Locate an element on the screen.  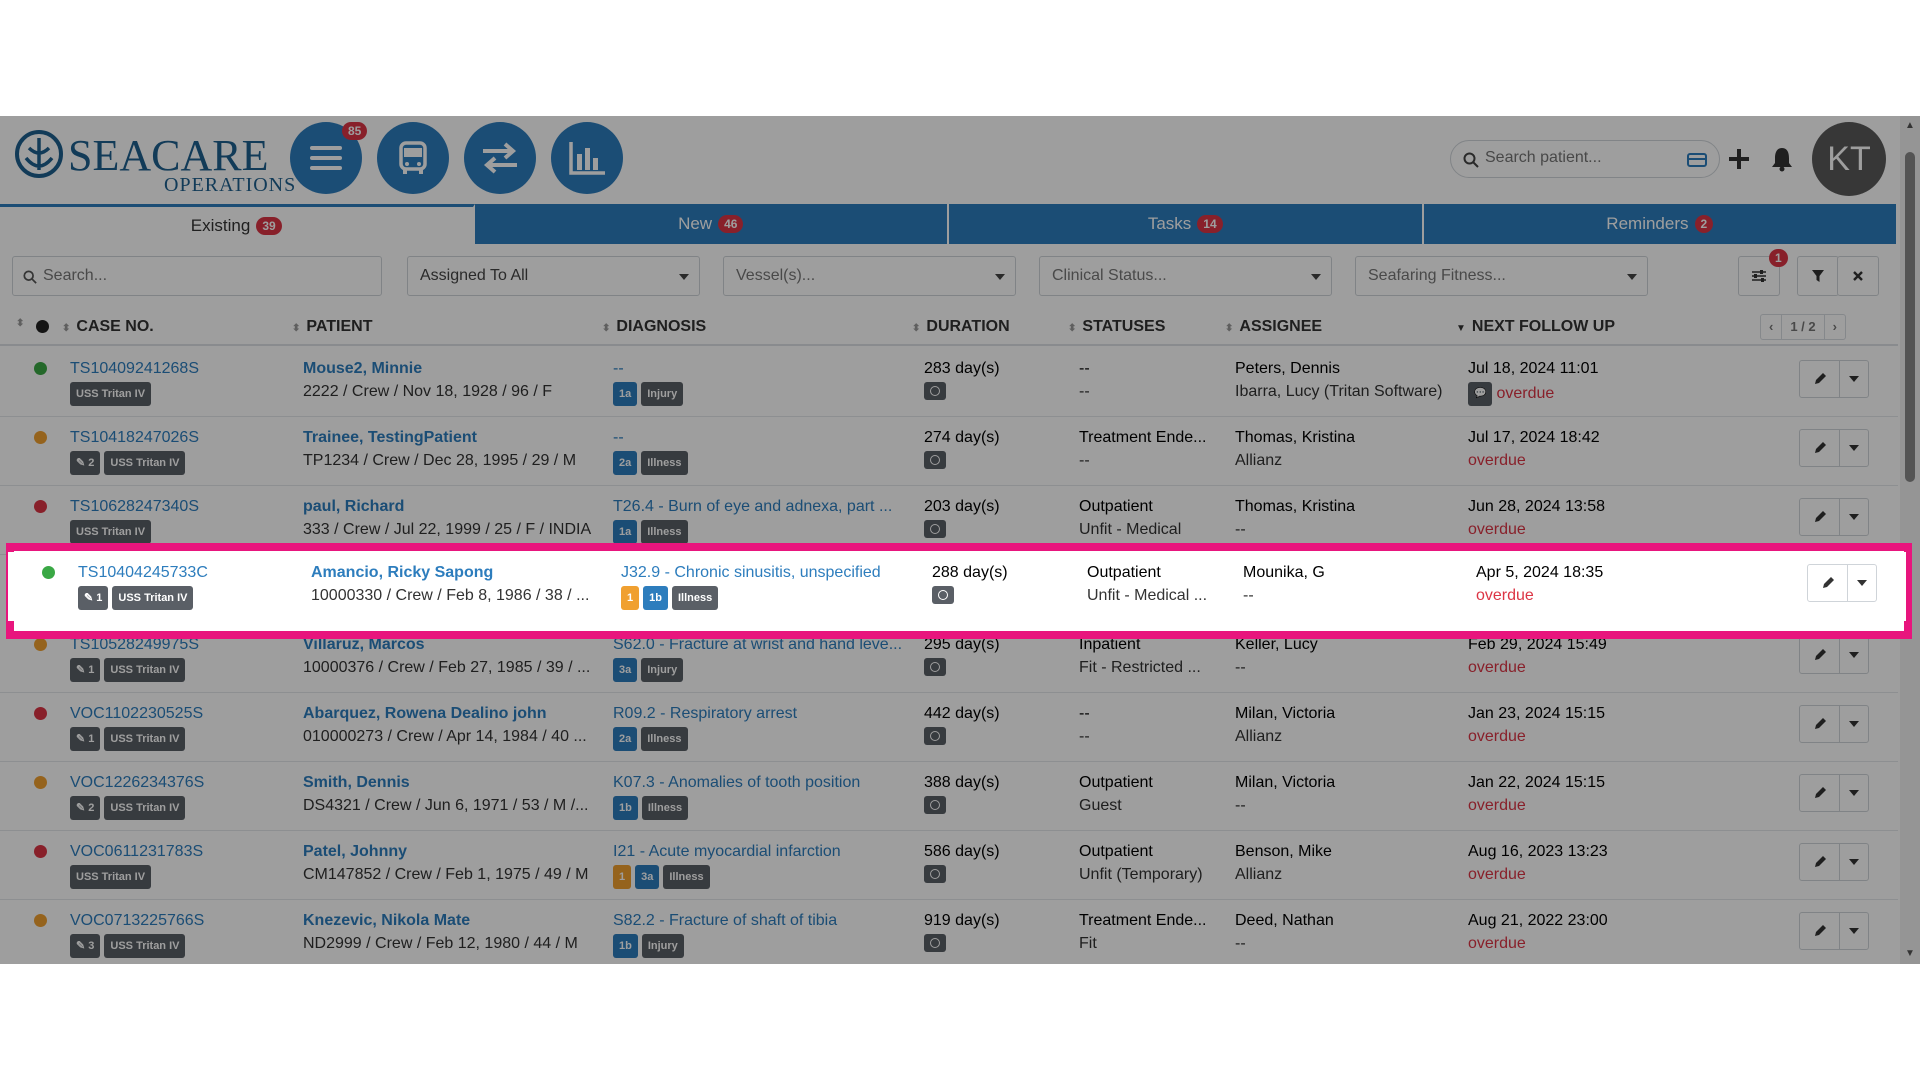
col-diagnosis: ⬍ DIAGNOSIS is located at coordinates (654, 327).